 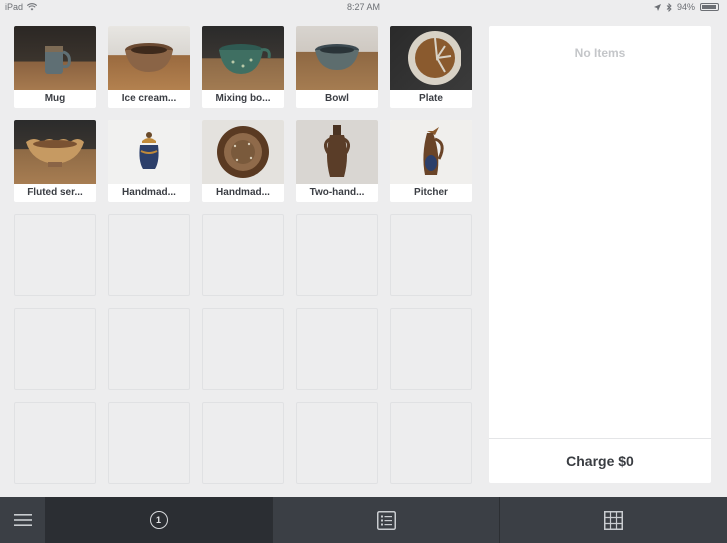 I want to click on plate-photo, so click(x=431, y=58).